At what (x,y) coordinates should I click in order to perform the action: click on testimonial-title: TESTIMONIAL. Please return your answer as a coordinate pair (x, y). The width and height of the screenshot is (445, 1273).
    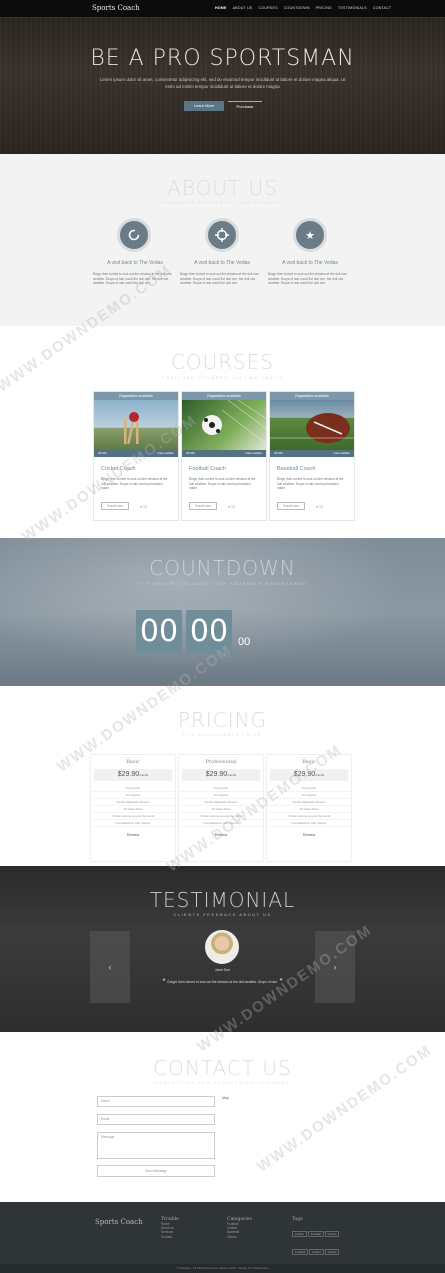
    Looking at the image, I should click on (222, 900).